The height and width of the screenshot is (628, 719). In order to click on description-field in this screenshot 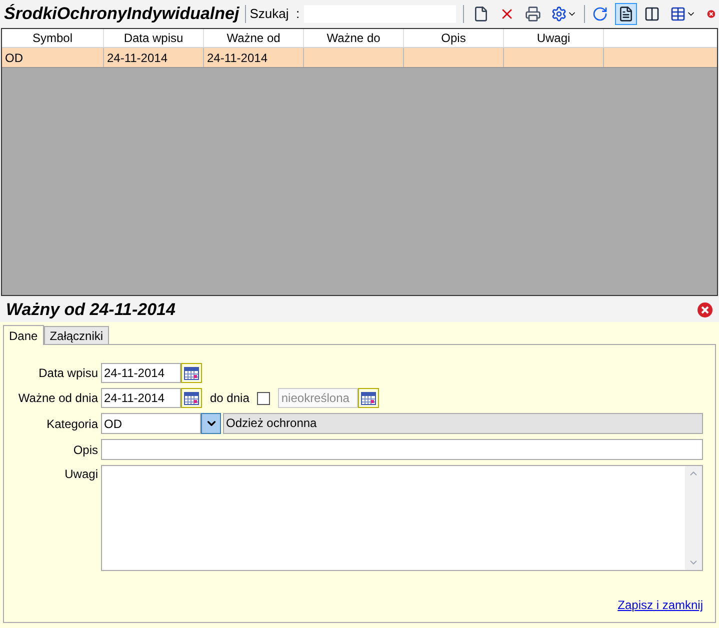, I will do `click(402, 449)`.